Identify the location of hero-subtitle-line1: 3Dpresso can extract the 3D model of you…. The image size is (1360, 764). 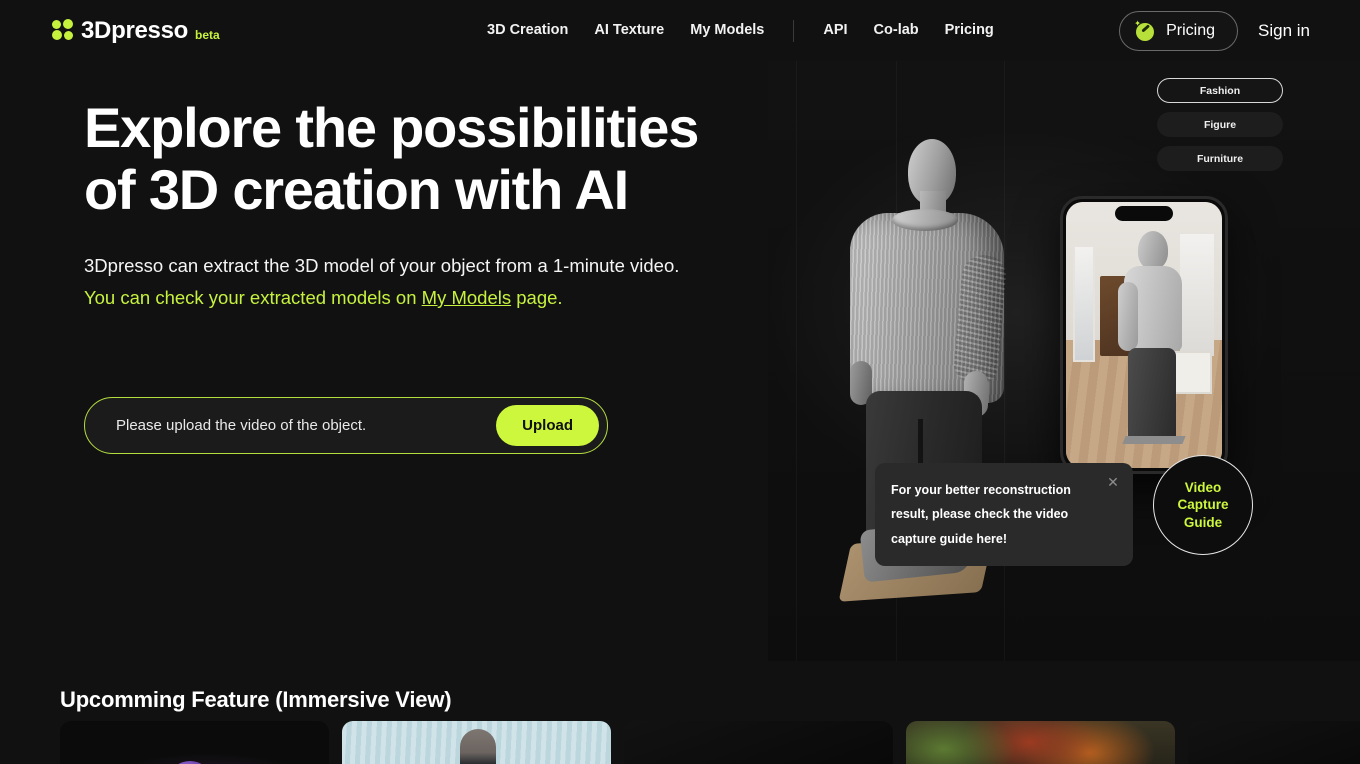
(382, 266).